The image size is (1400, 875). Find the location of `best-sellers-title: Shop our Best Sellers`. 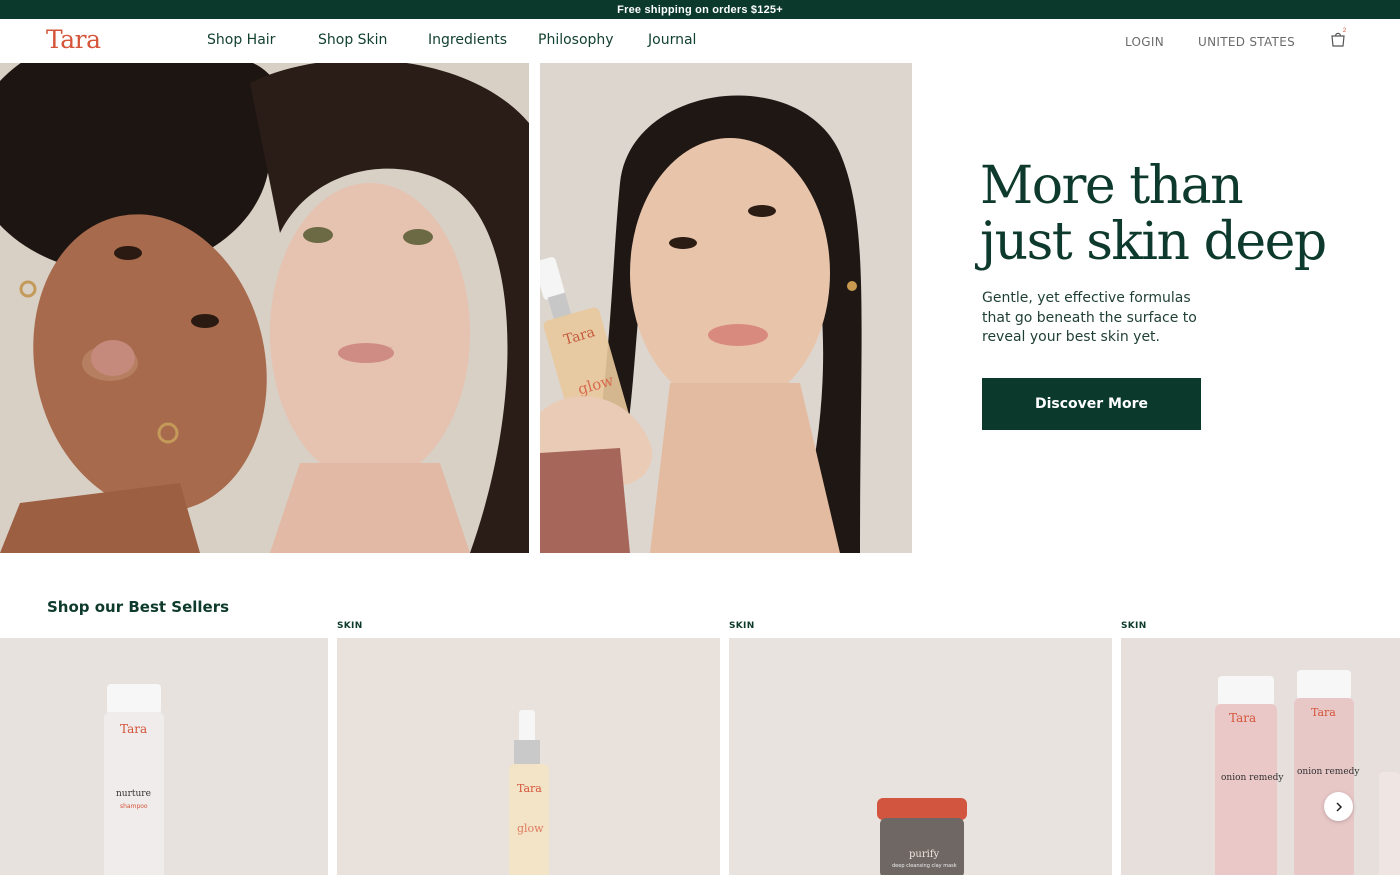

best-sellers-title: Shop our Best Sellers is located at coordinates (138, 607).